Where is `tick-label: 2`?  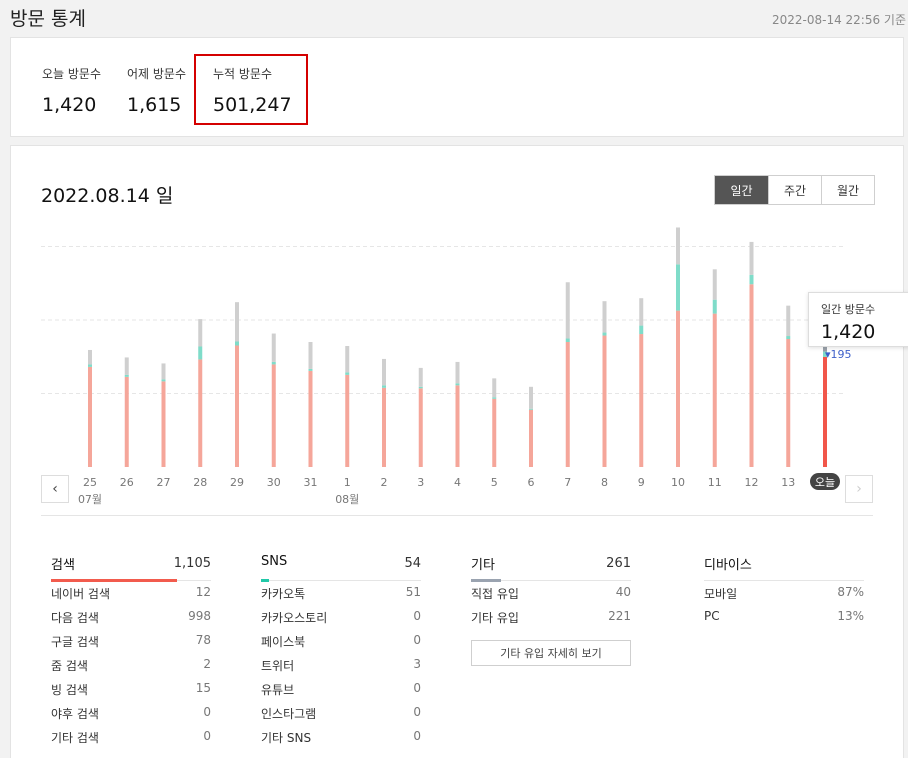 tick-label: 2 is located at coordinates (384, 482).